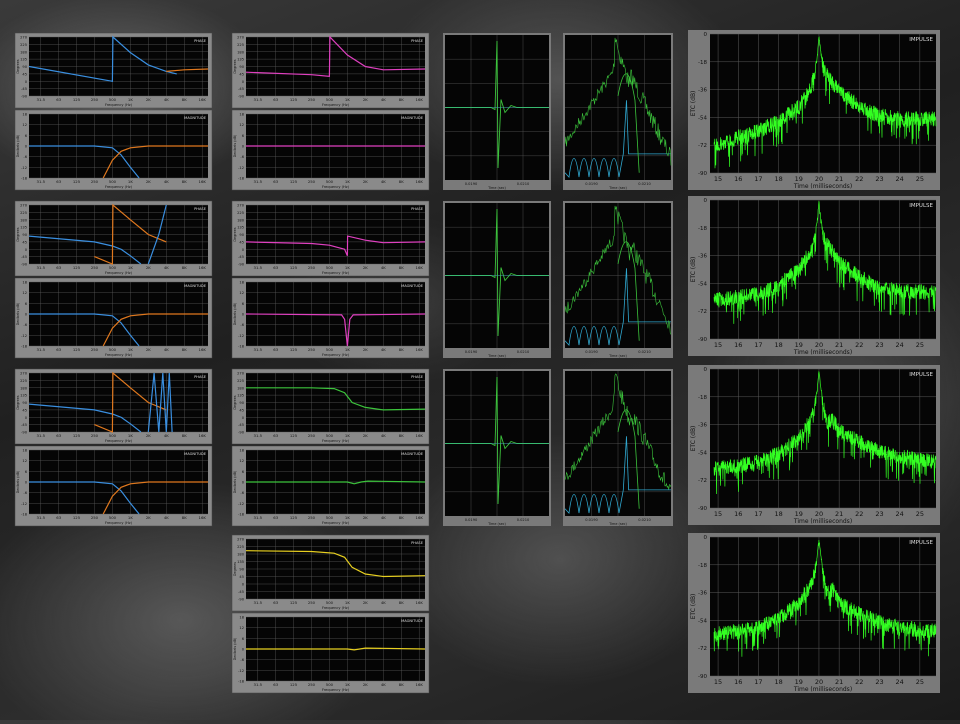  Describe the element at coordinates (24, 504) in the screenshot. I see `y-tick-label: -12` at that location.